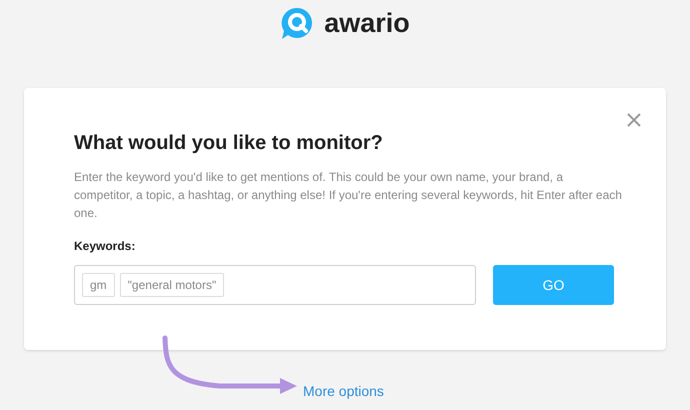 The width and height of the screenshot is (690, 410). Describe the element at coordinates (348, 195) in the screenshot. I see `dialog-description: Enter the keyword you'd like to get mentions of. This could be your own name, your brand, a competitor, a topic, a hashtag, or anything else! If you're entering several keywords, hit Enter after each one.` at that location.